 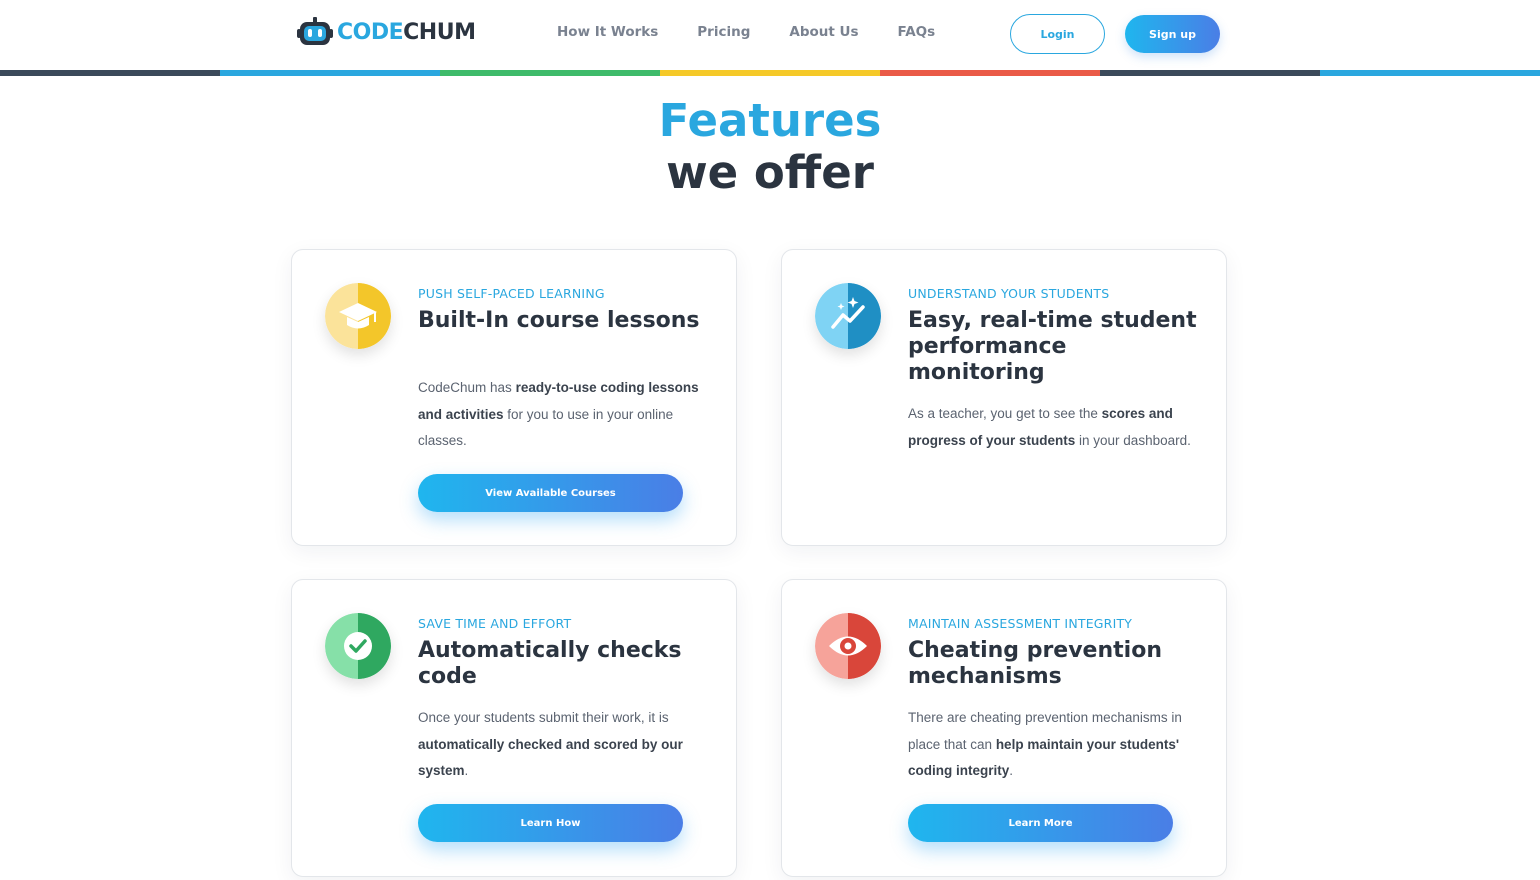 I want to click on card-heading: Automatically checks code, so click(x=550, y=663).